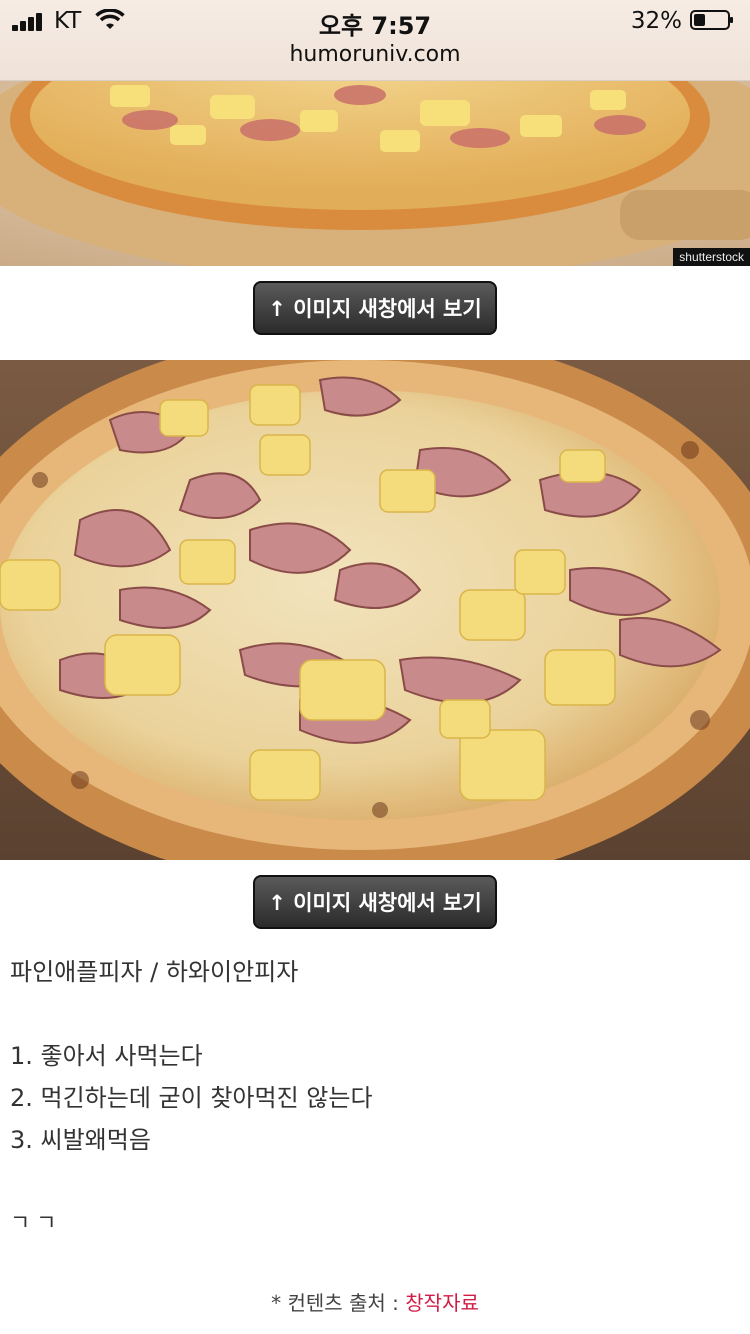 This screenshot has height=1334, width=750. I want to click on status-bar: KT 오후 7:57 32%, so click(375, 21).